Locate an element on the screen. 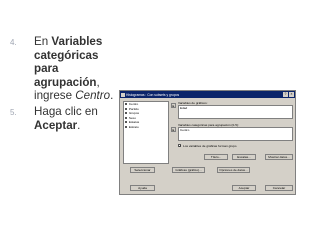 This screenshot has width=320, height=240. help-button: Ayuda is located at coordinates (142, 188).